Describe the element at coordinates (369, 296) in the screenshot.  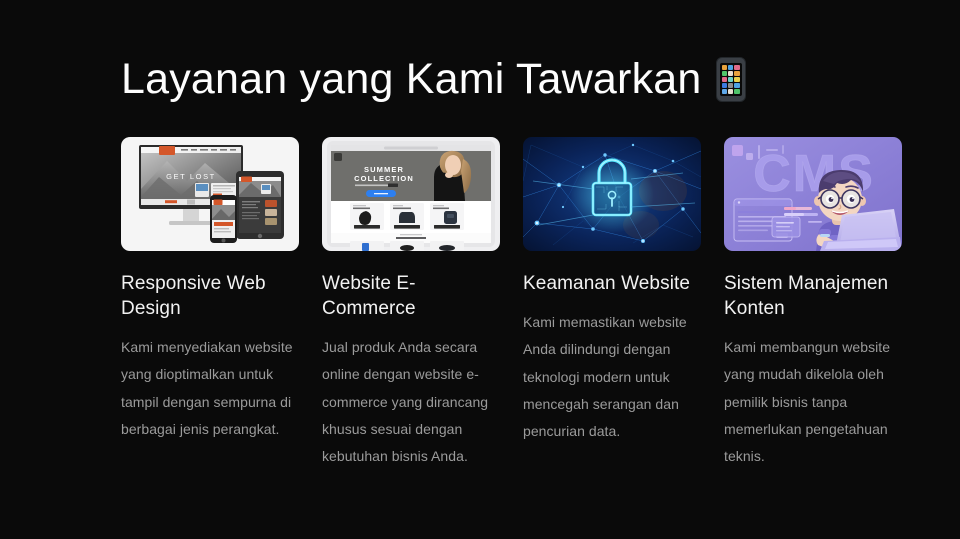
I see `service-card-title: Website E-Commerce` at that location.